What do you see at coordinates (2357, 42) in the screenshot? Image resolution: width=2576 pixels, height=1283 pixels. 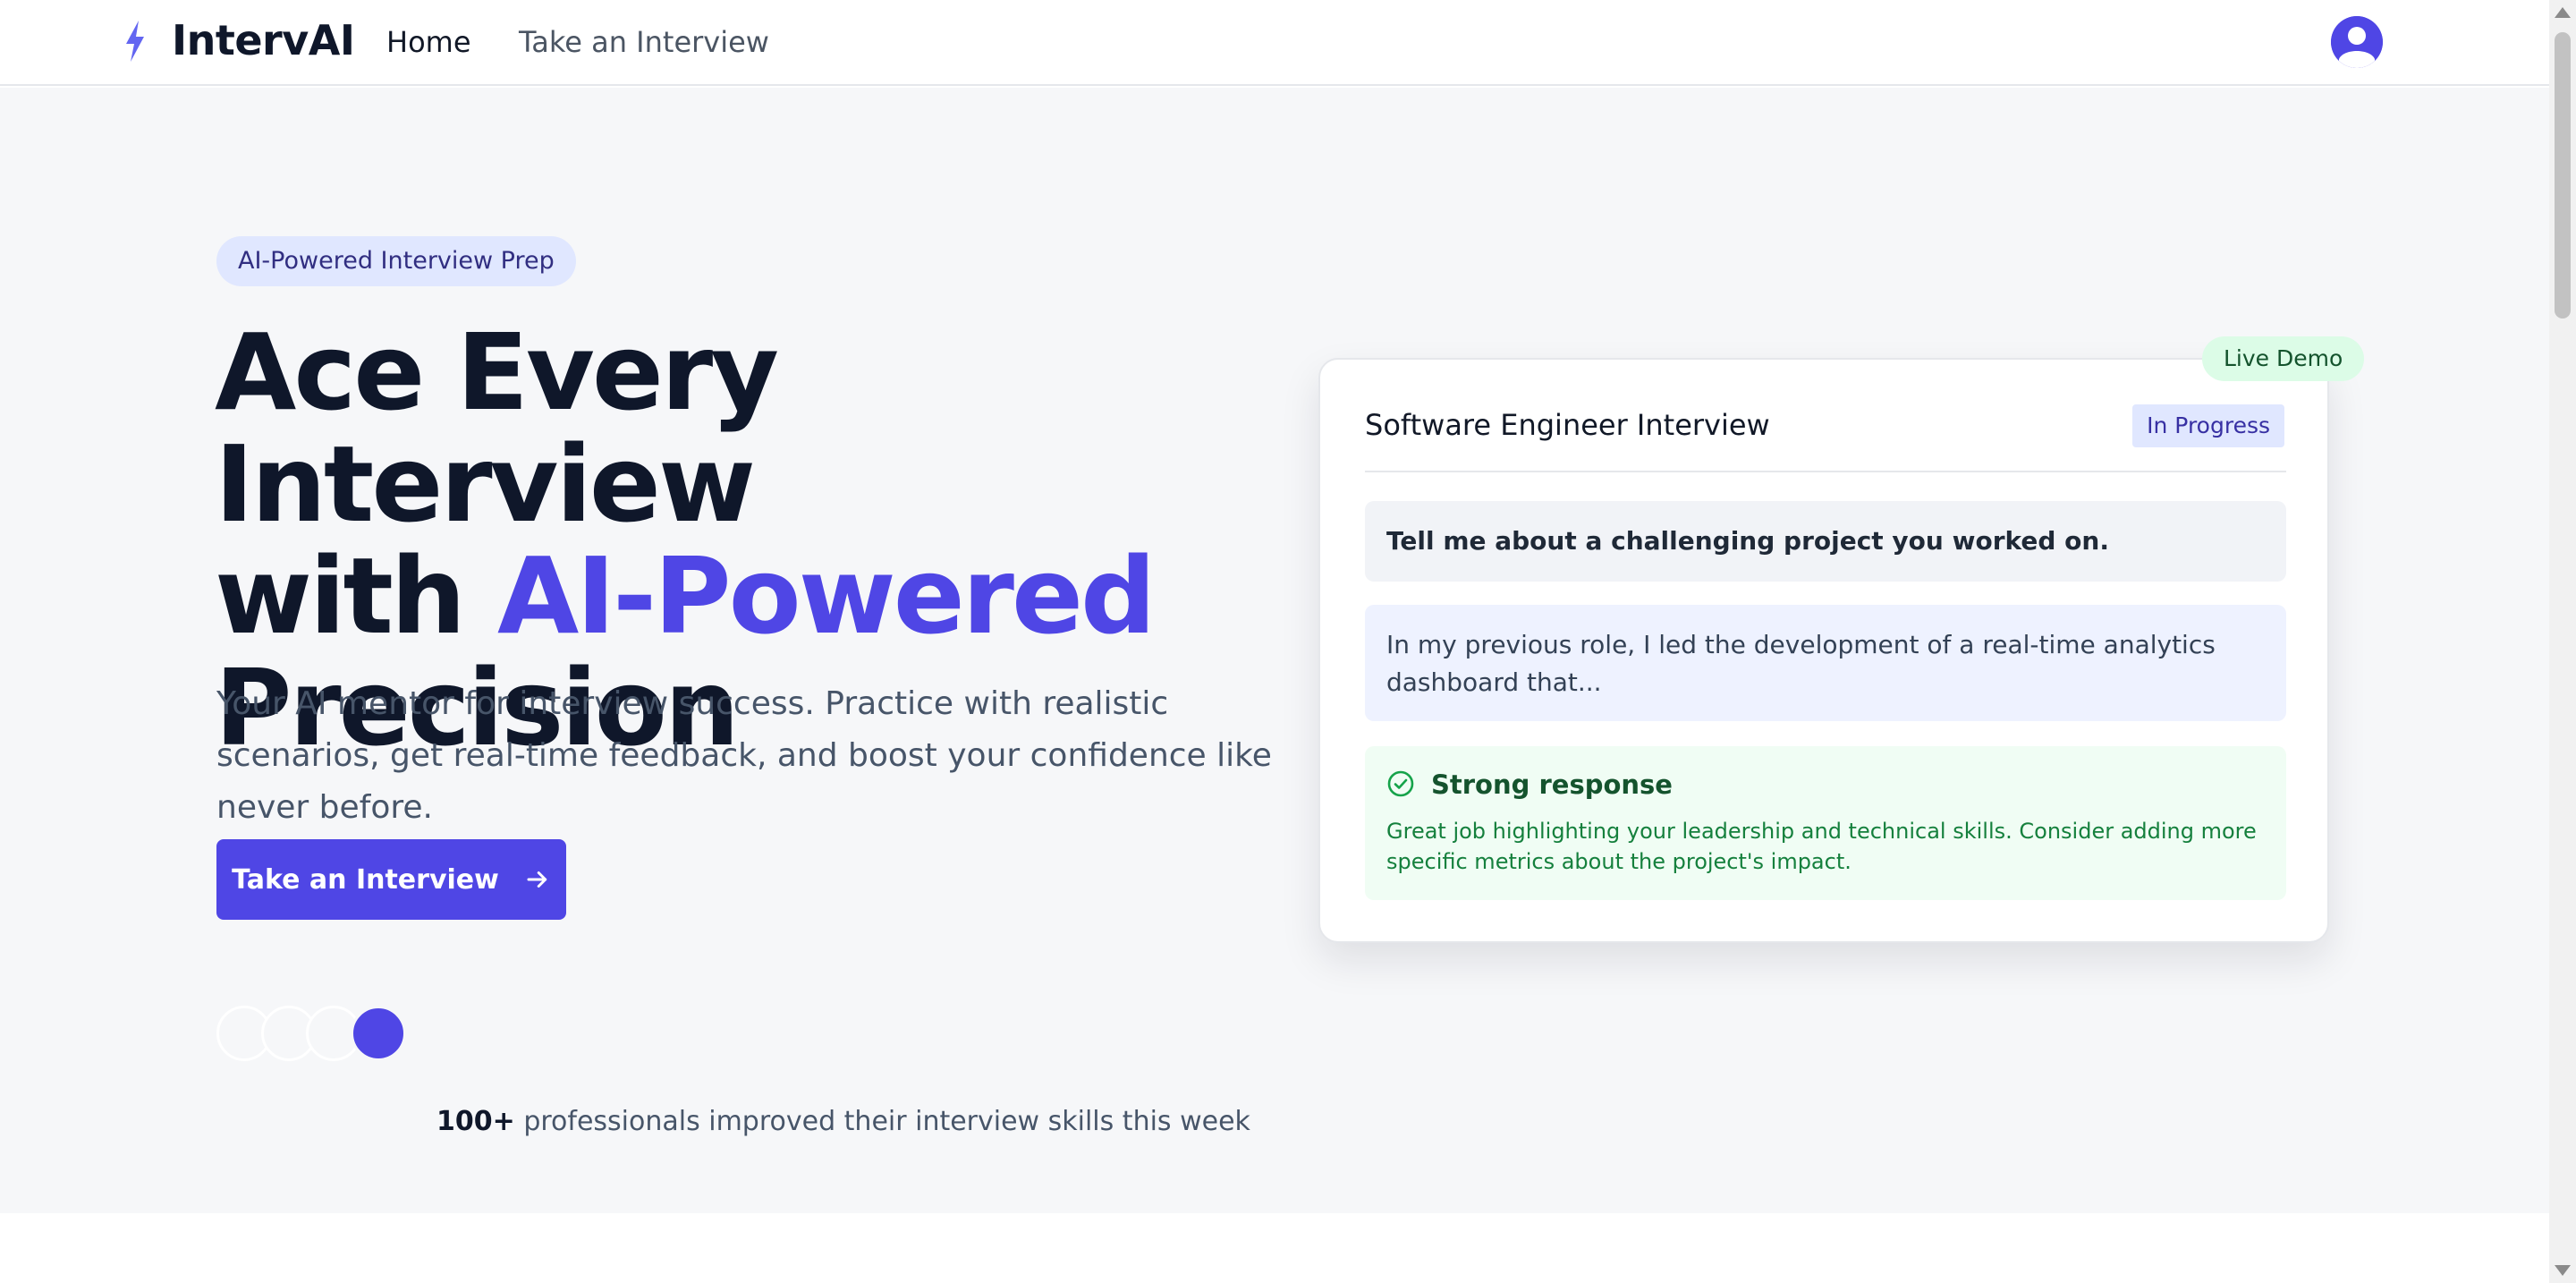 I see `user-avatar-icon` at bounding box center [2357, 42].